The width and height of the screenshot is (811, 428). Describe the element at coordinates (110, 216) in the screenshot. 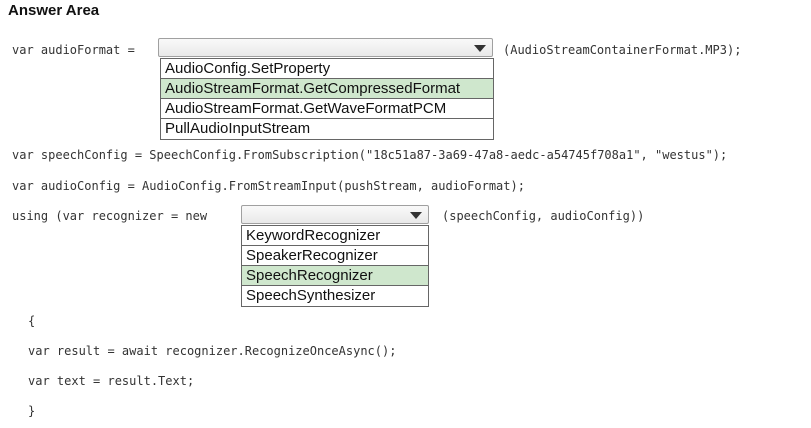

I see `code-using-prefix: using (var recognizer = new` at that location.